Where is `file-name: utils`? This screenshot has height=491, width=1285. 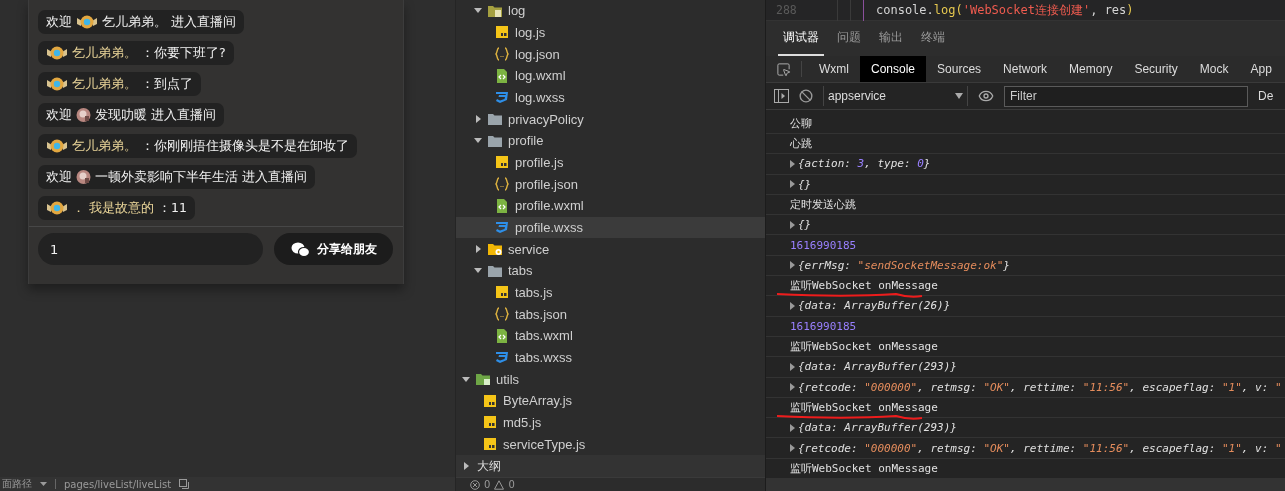 file-name: utils is located at coordinates (508, 379).